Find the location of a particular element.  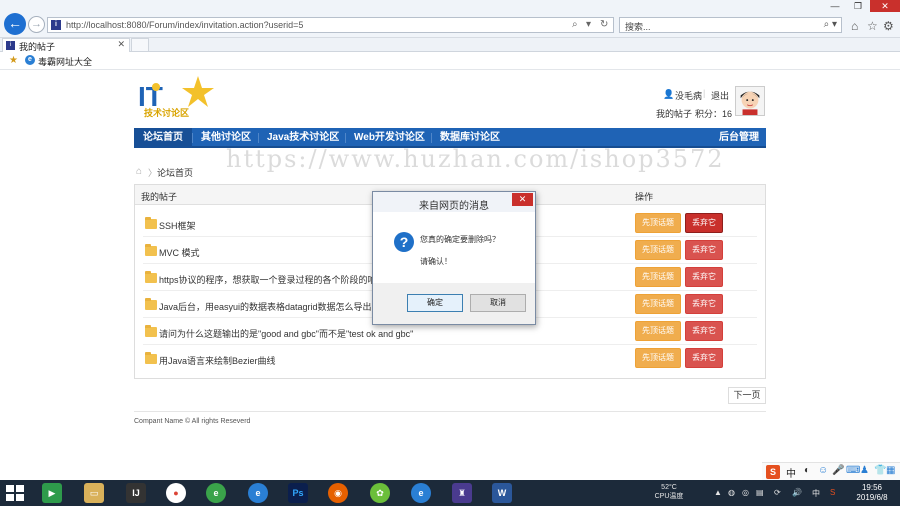

post-title-link: MVC 模式 is located at coordinates (179, 252).